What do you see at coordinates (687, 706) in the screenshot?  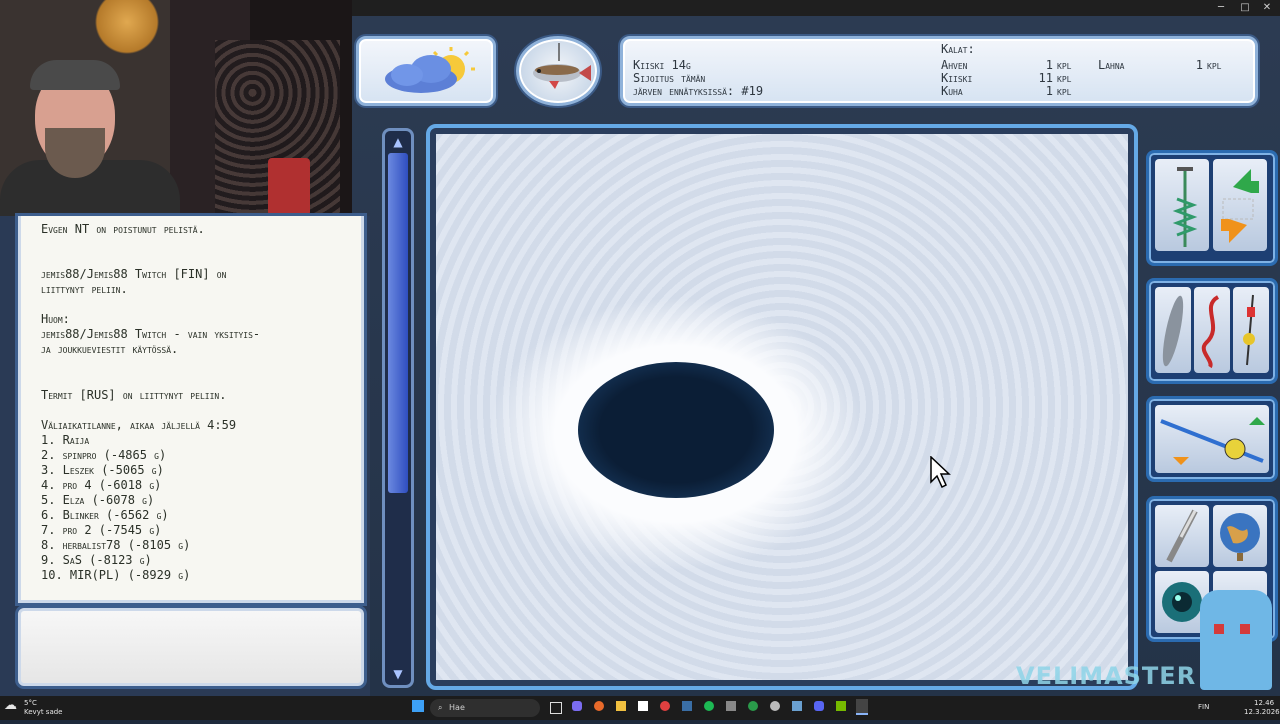 I see `steam-icon` at bounding box center [687, 706].